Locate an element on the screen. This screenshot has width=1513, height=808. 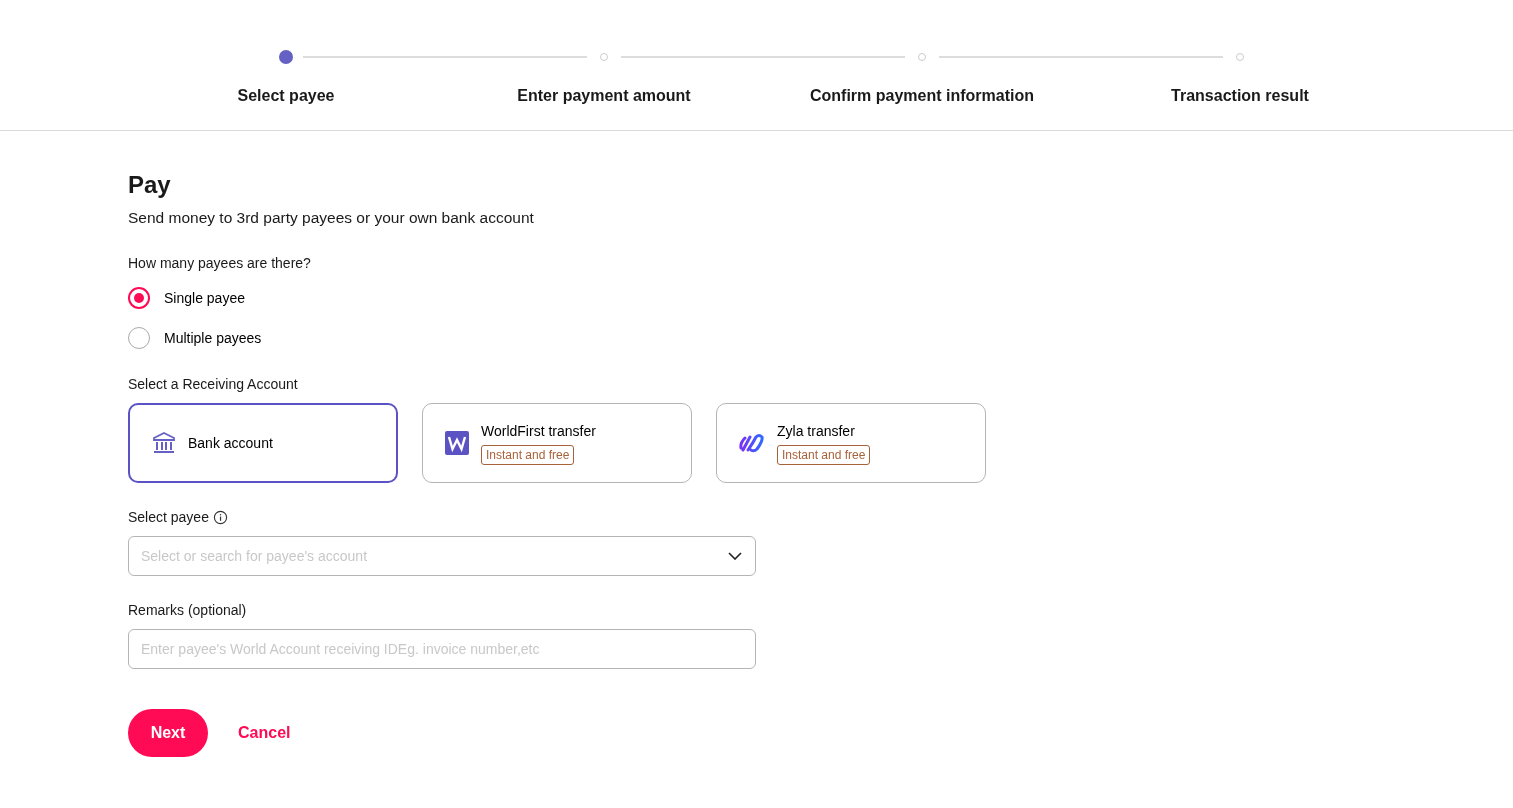
step-label: Transaction result is located at coordinates (1240, 96).